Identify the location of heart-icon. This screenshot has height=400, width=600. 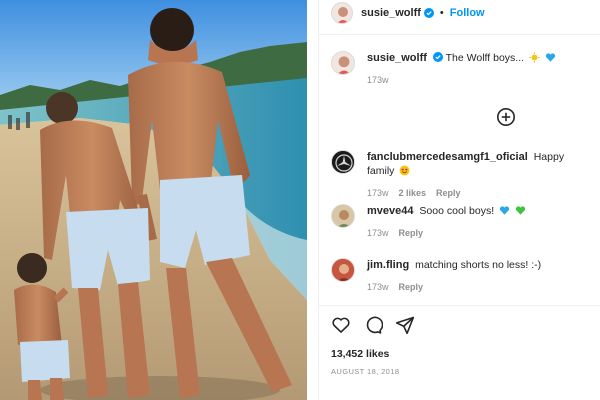
(341, 325).